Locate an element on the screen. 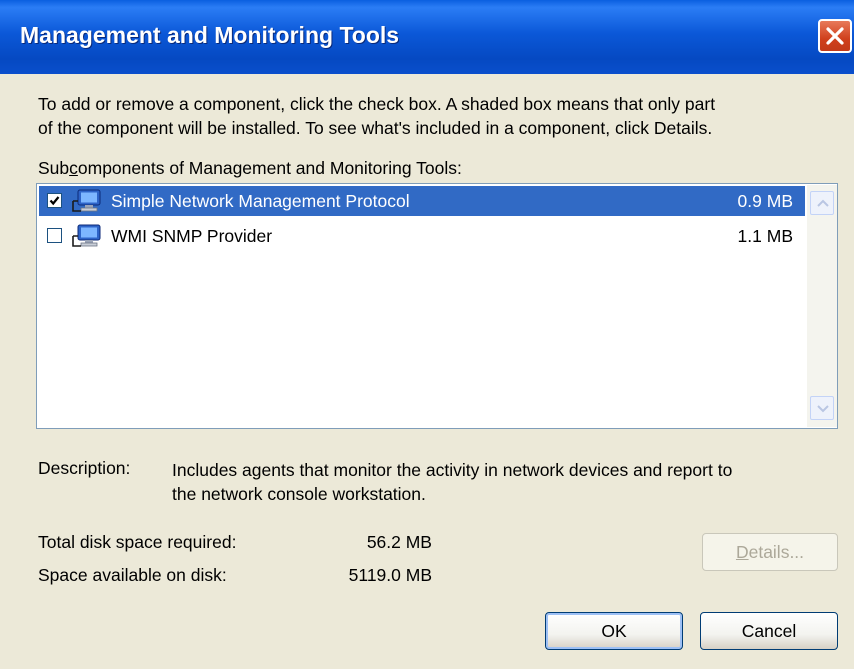 The image size is (854, 669). disk-required-label: Total disk space required: is located at coordinates (137, 542).